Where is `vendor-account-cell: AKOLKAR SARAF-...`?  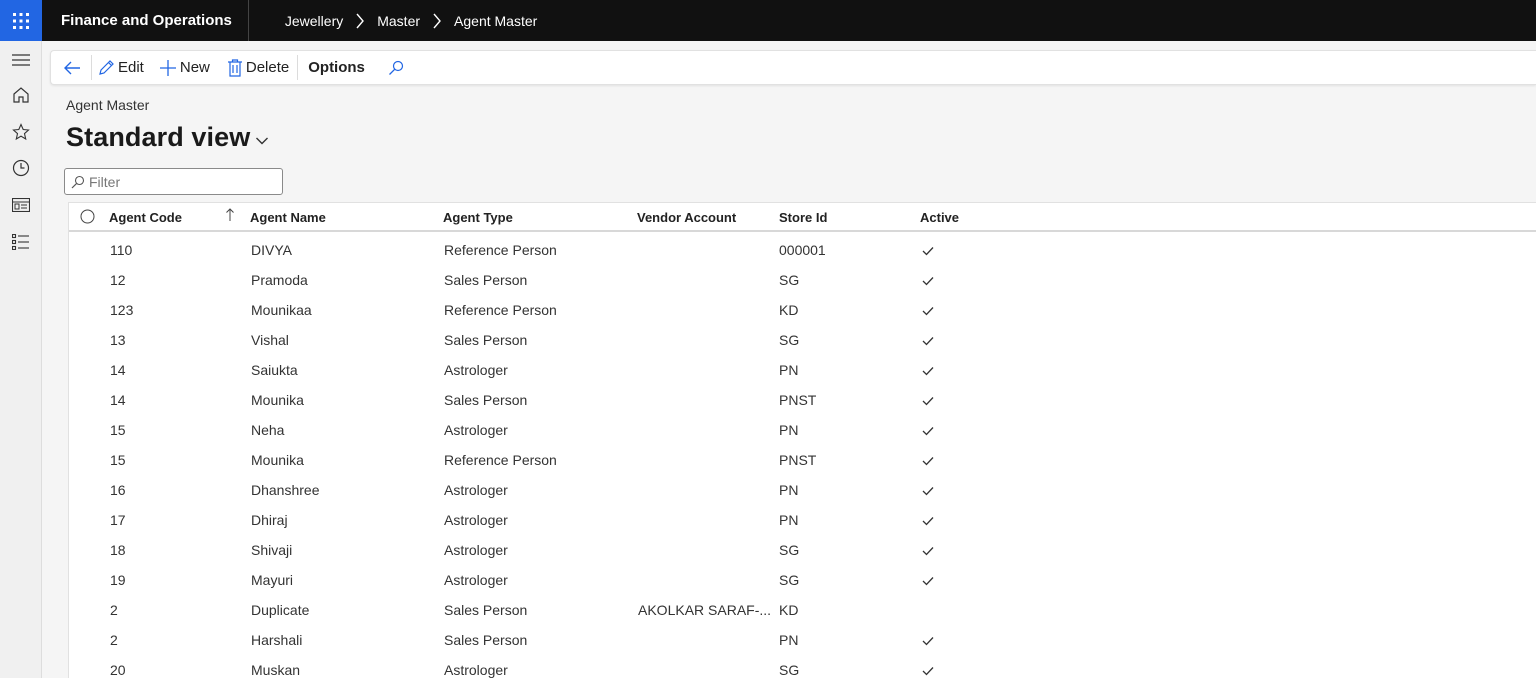 vendor-account-cell: AKOLKAR SARAF-... is located at coordinates (704, 610).